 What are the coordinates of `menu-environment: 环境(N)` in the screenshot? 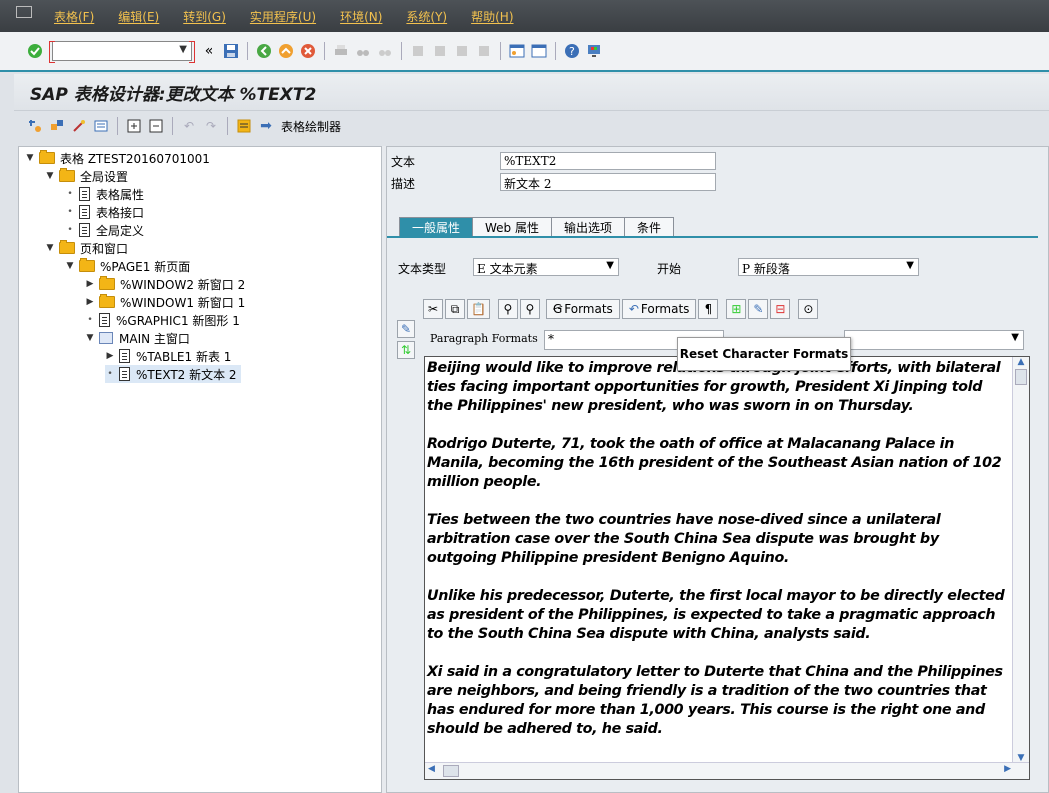 It's located at (361, 16).